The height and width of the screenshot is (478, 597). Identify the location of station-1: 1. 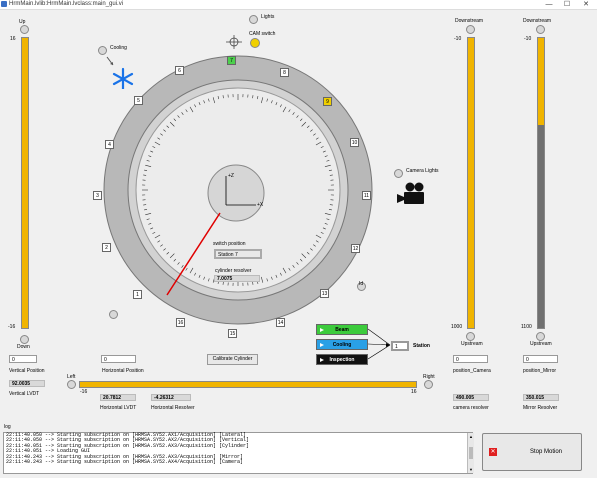
(137, 294).